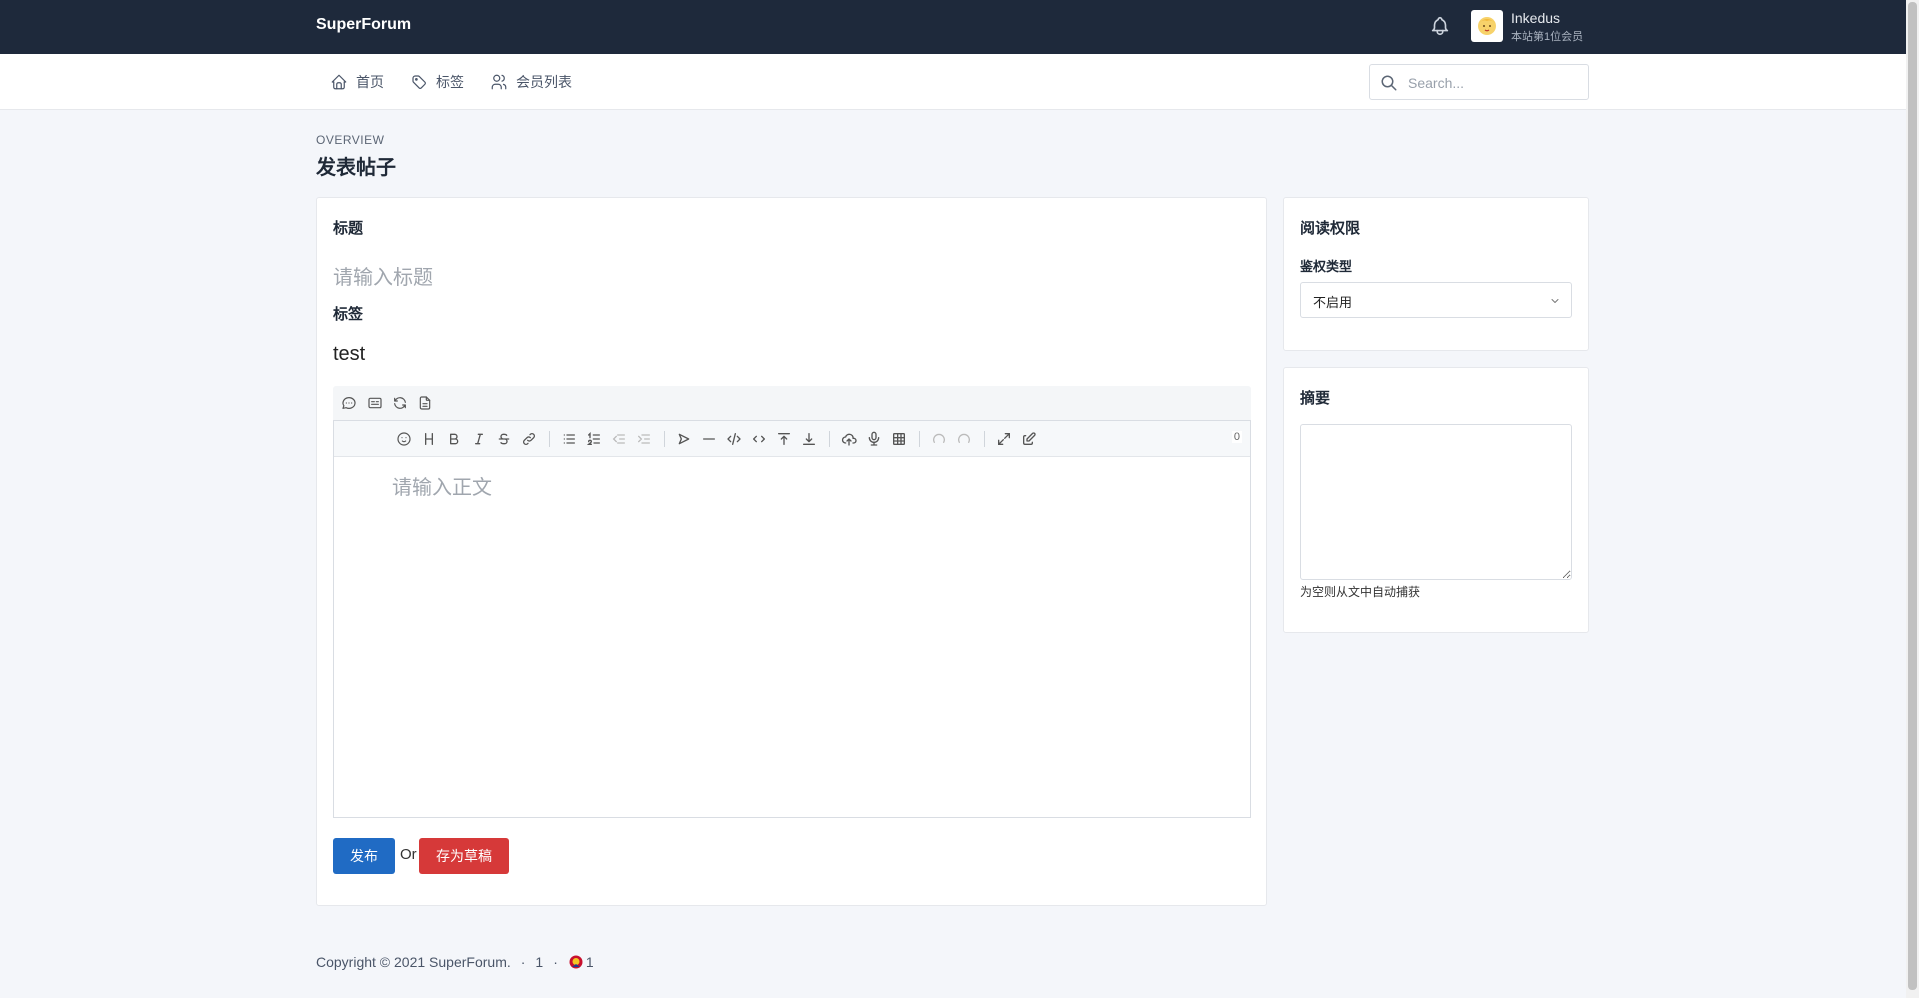 The image size is (1919, 998). Describe the element at coordinates (539, 962) in the screenshot. I see `footer-count: 1` at that location.